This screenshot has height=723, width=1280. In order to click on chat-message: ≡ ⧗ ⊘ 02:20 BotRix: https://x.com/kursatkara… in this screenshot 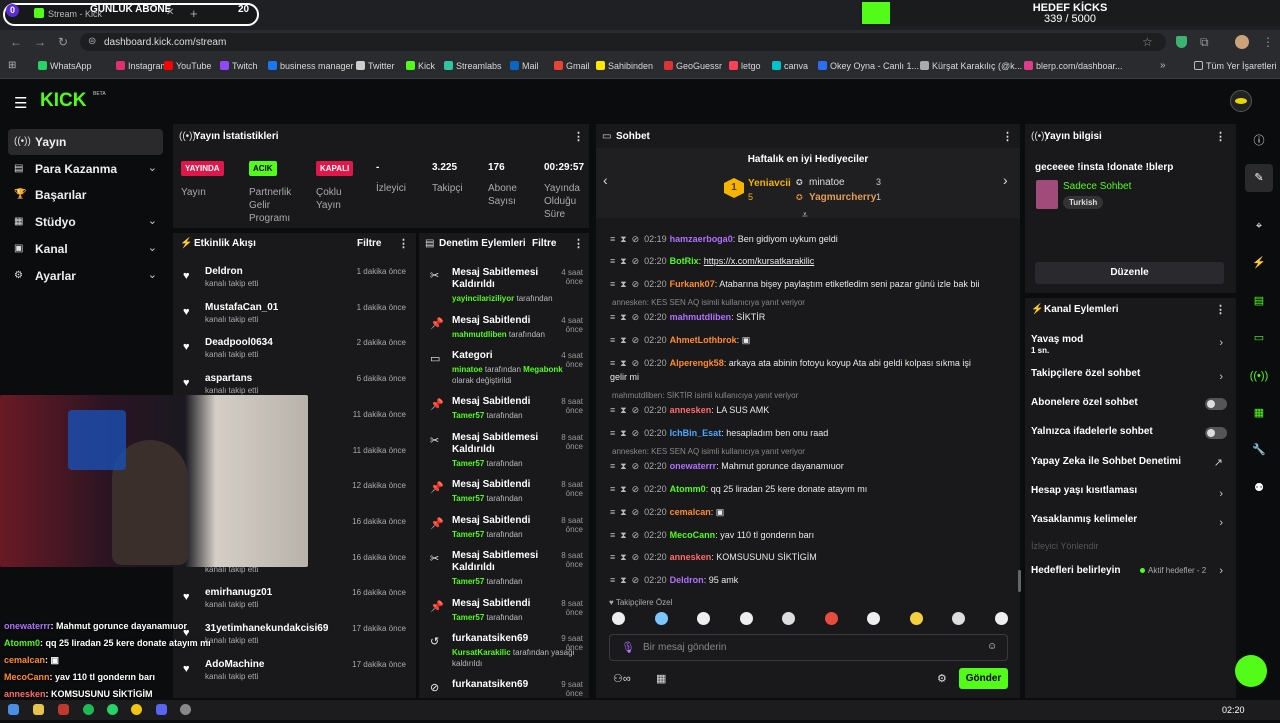, I will do `click(812, 261)`.